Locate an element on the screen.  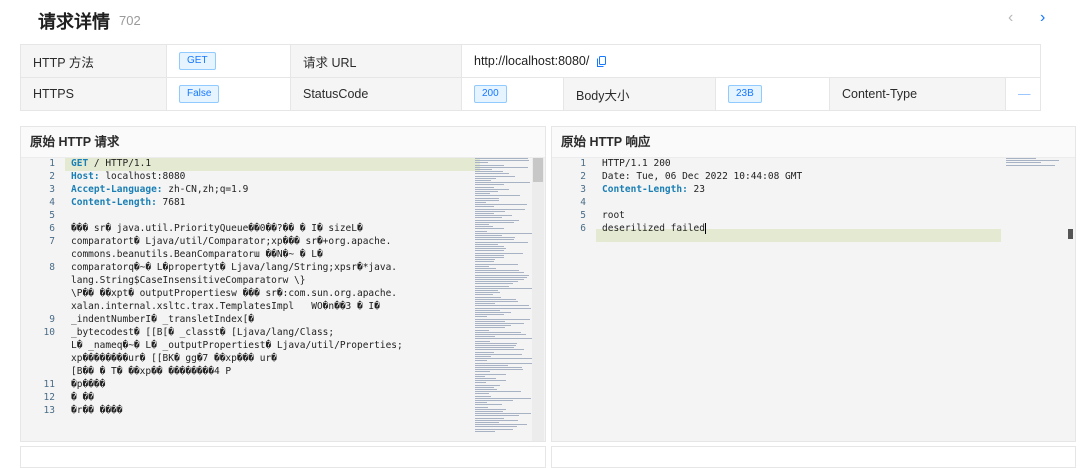
code-line: [B�� � T� ��xp�� ��������4 P is located at coordinates (151, 371).